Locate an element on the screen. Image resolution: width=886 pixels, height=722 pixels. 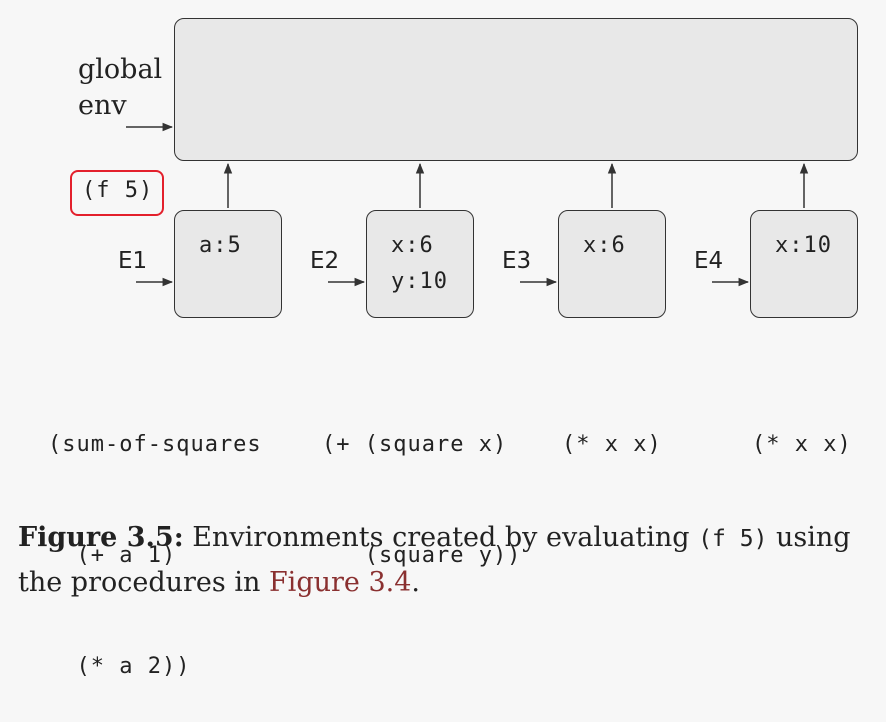
binding-e3-x: x:6 is located at coordinates (604, 245).